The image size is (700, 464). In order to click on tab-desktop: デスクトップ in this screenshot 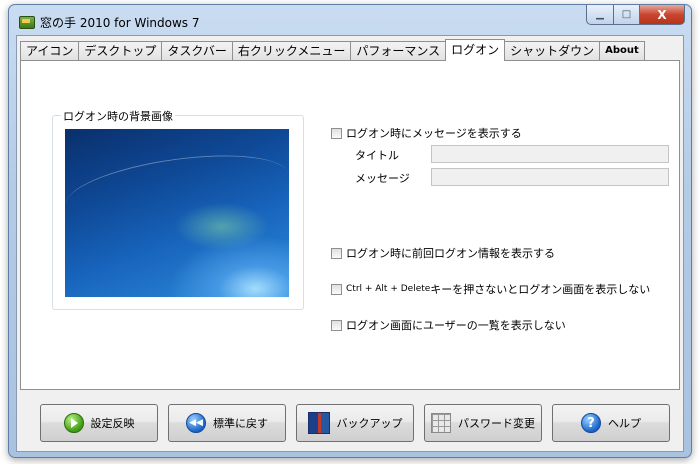, I will do `click(120, 50)`.